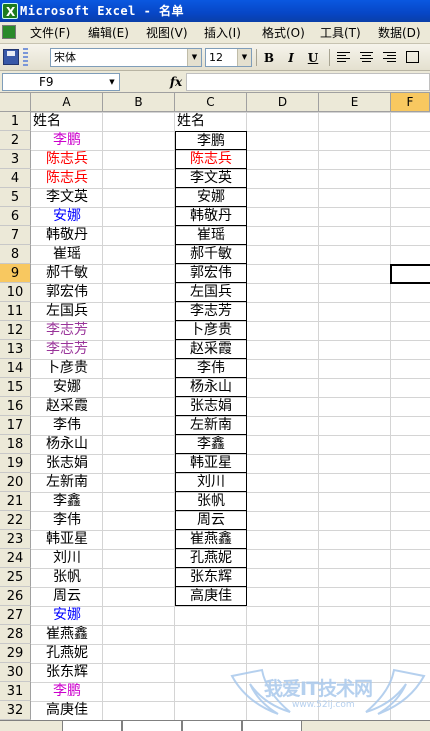 This screenshot has height=731, width=430. Describe the element at coordinates (283, 33) in the screenshot. I see `menu-format: 格式(O)` at that location.